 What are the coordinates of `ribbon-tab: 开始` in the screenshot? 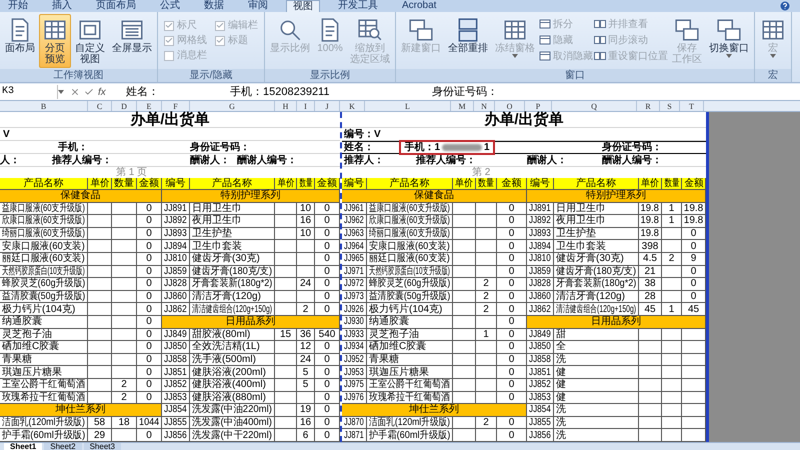 It's located at (18, 6).